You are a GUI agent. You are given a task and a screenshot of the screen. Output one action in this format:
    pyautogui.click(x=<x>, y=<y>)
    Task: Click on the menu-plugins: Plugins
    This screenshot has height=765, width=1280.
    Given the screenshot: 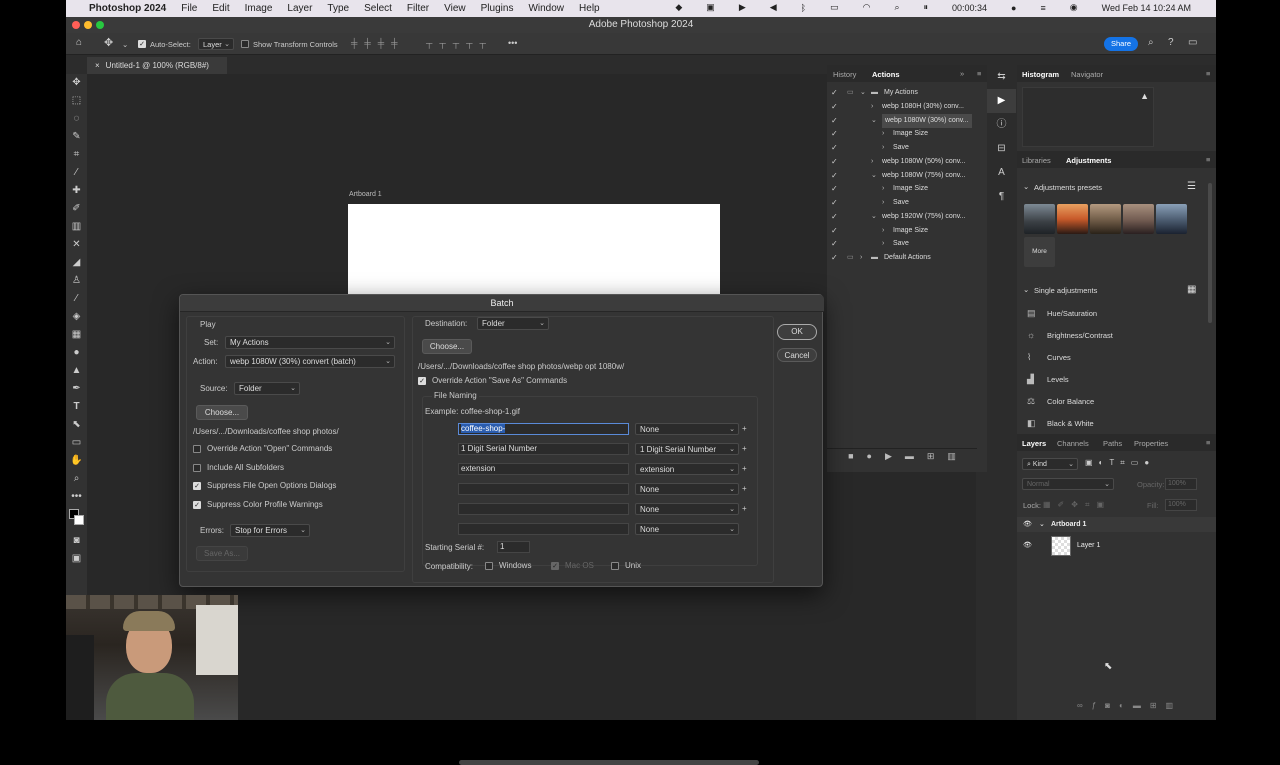 What is the action you would take?
    pyautogui.click(x=497, y=8)
    